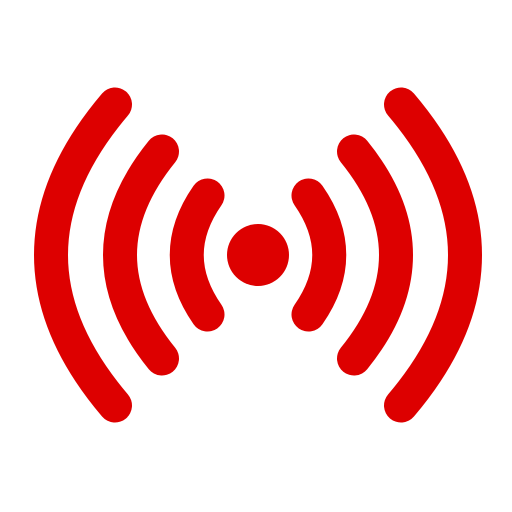 This screenshot has width=512, height=512. Describe the element at coordinates (141, 255) in the screenshot. I see `left-wave-middle` at that location.